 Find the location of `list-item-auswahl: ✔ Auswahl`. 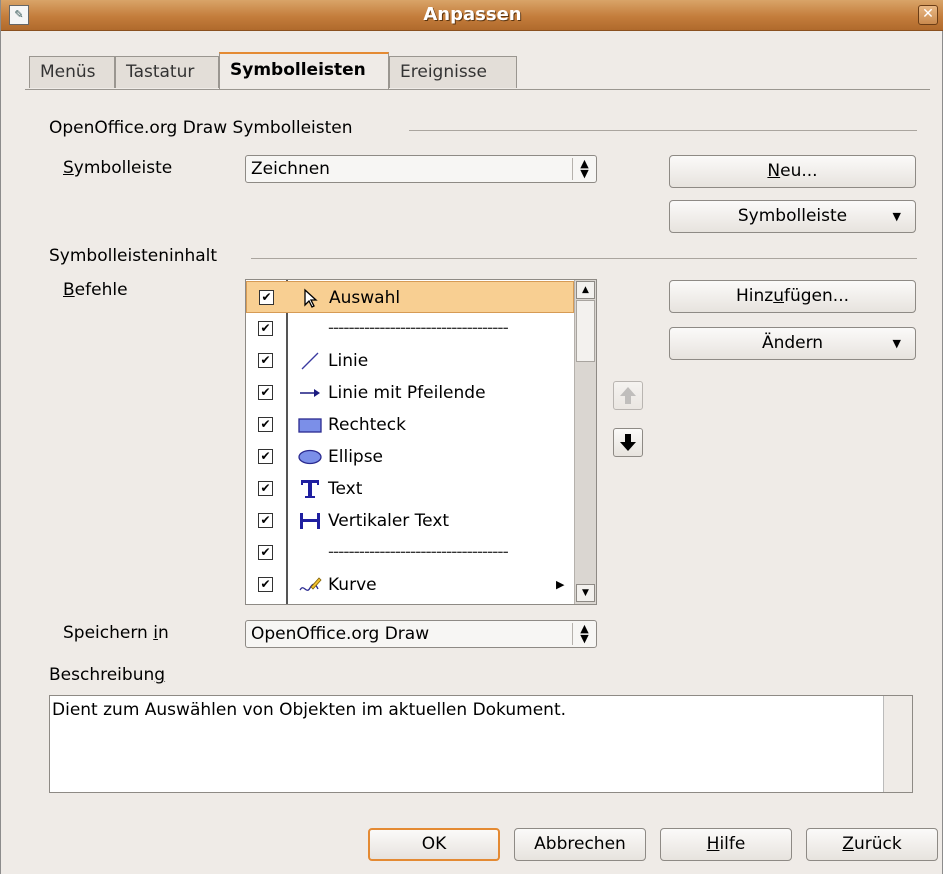

list-item-auswahl: ✔ Auswahl is located at coordinates (410, 297).